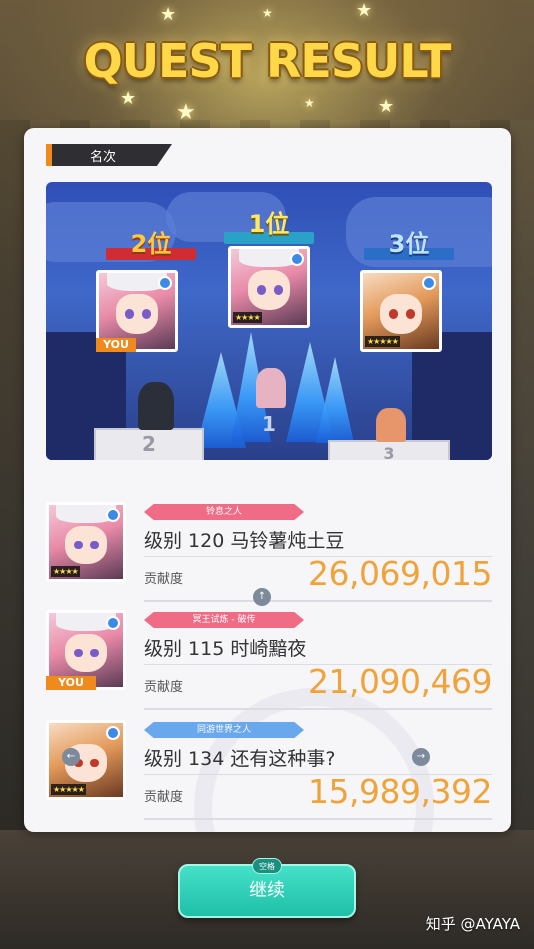 Image resolution: width=534 pixels, height=949 pixels. I want to click on rank-label-second: 2位, so click(151, 244).